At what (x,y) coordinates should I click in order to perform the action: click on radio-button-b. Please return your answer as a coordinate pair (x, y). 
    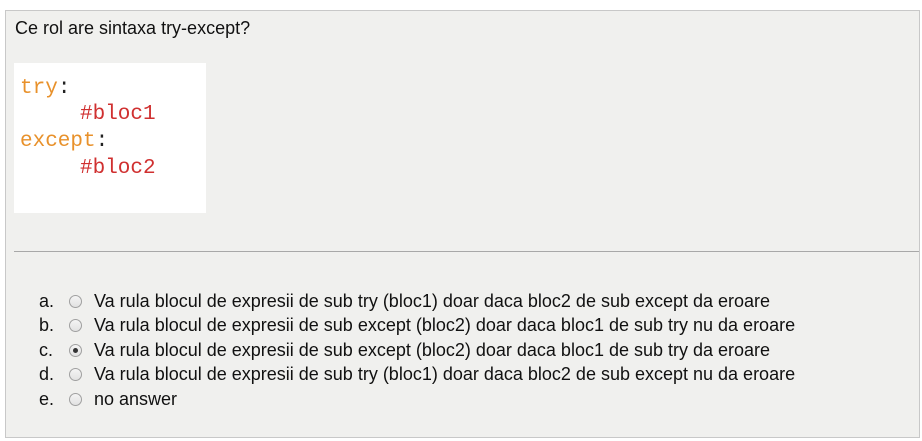
    Looking at the image, I should click on (75, 326).